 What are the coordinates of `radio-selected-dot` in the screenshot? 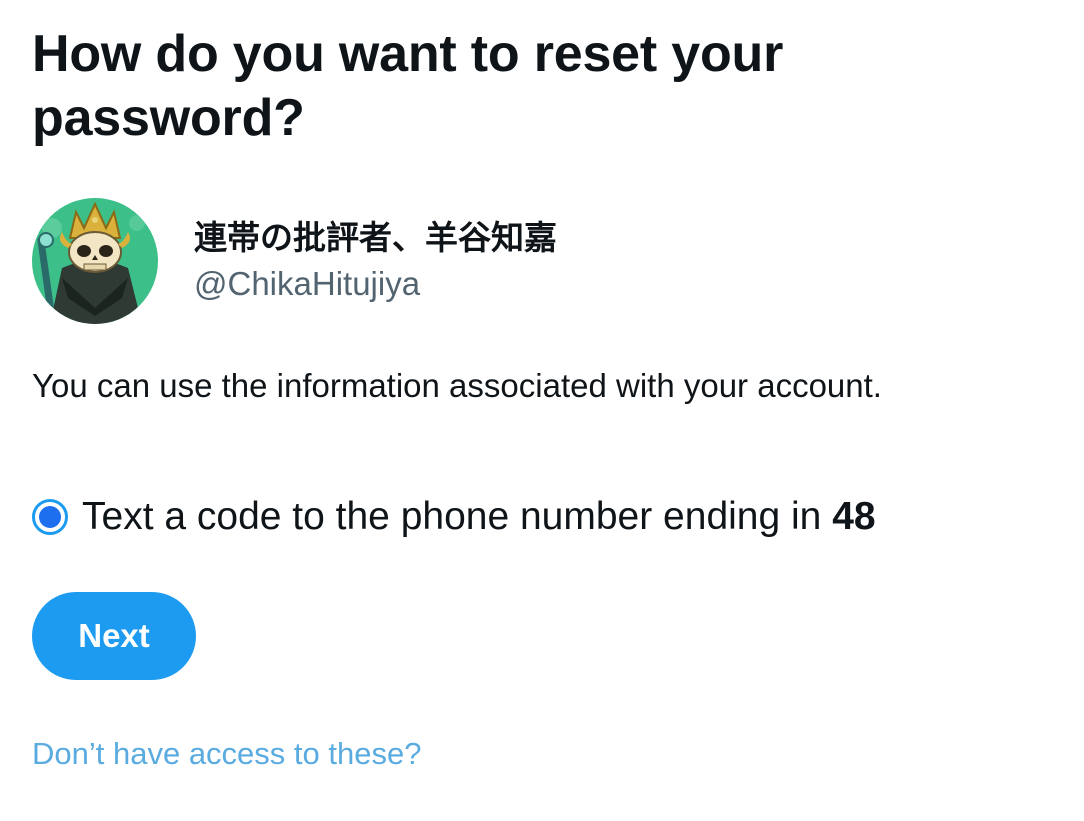 It's located at (50, 517).